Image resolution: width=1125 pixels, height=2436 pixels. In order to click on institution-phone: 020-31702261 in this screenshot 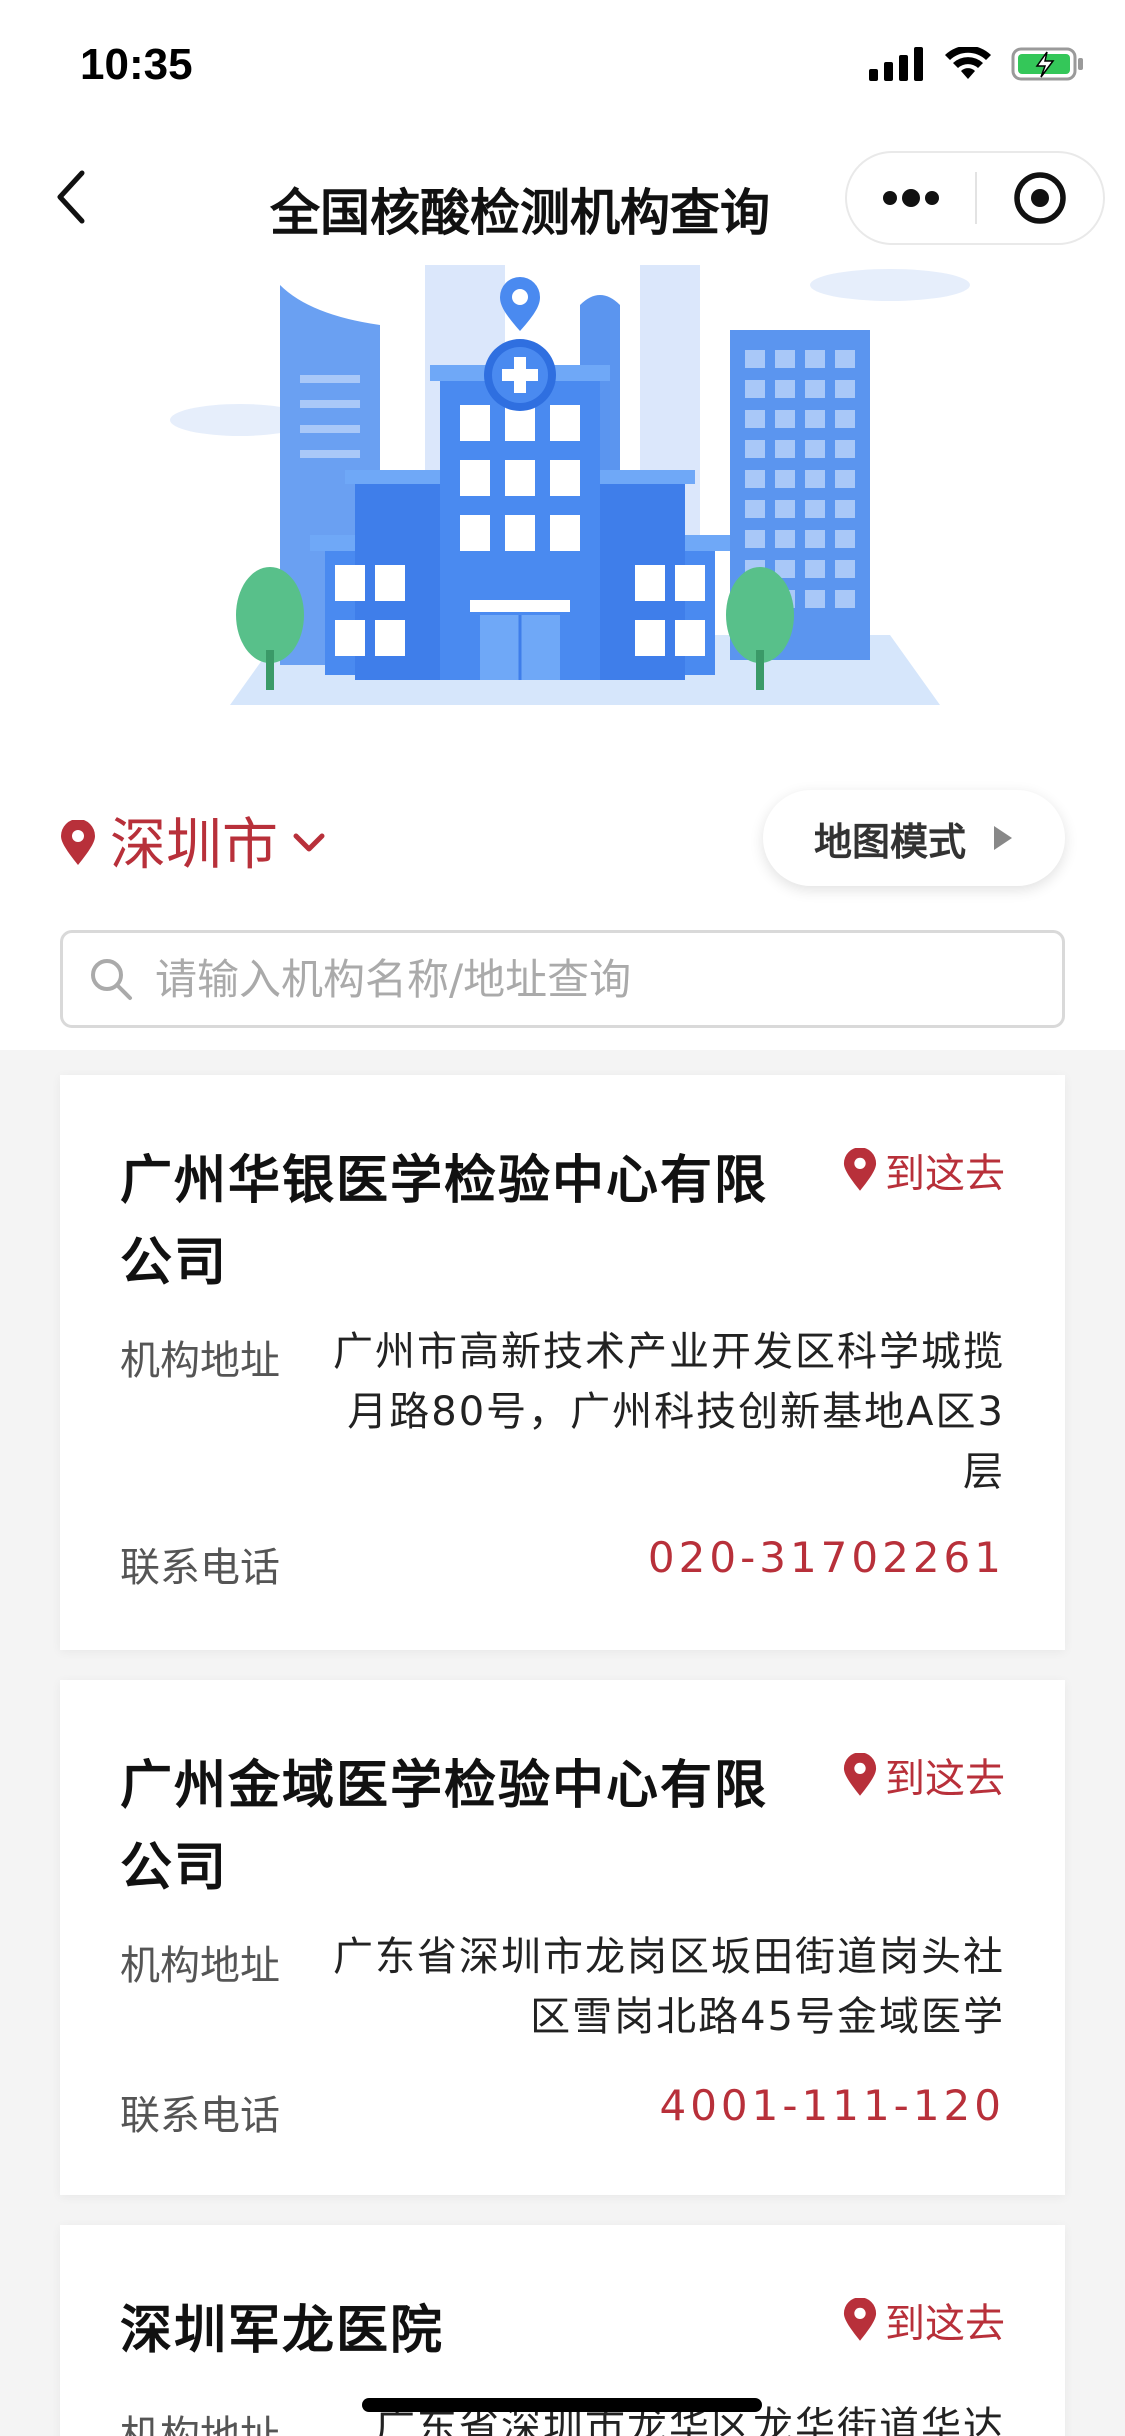, I will do `click(826, 1557)`.